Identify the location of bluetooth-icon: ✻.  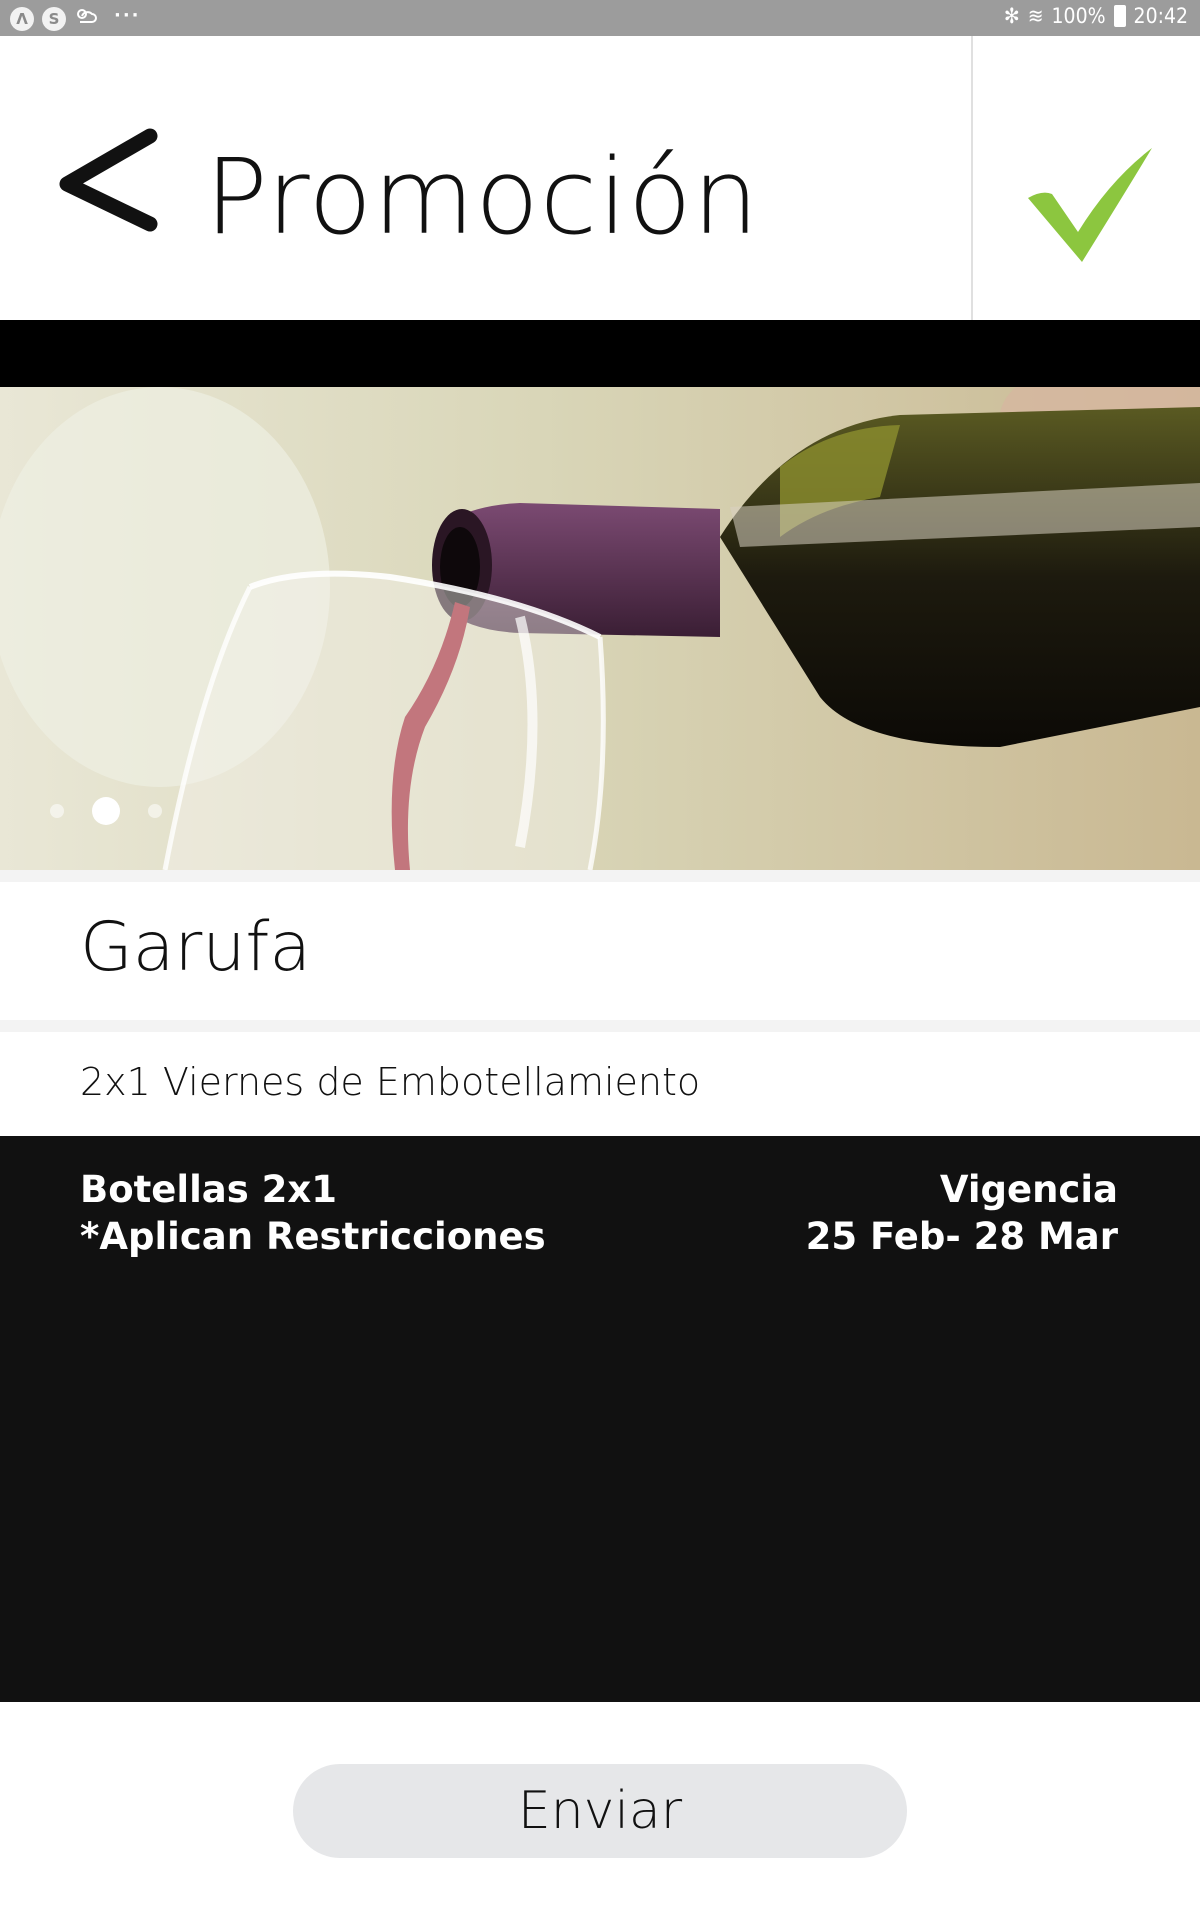
(1011, 16).